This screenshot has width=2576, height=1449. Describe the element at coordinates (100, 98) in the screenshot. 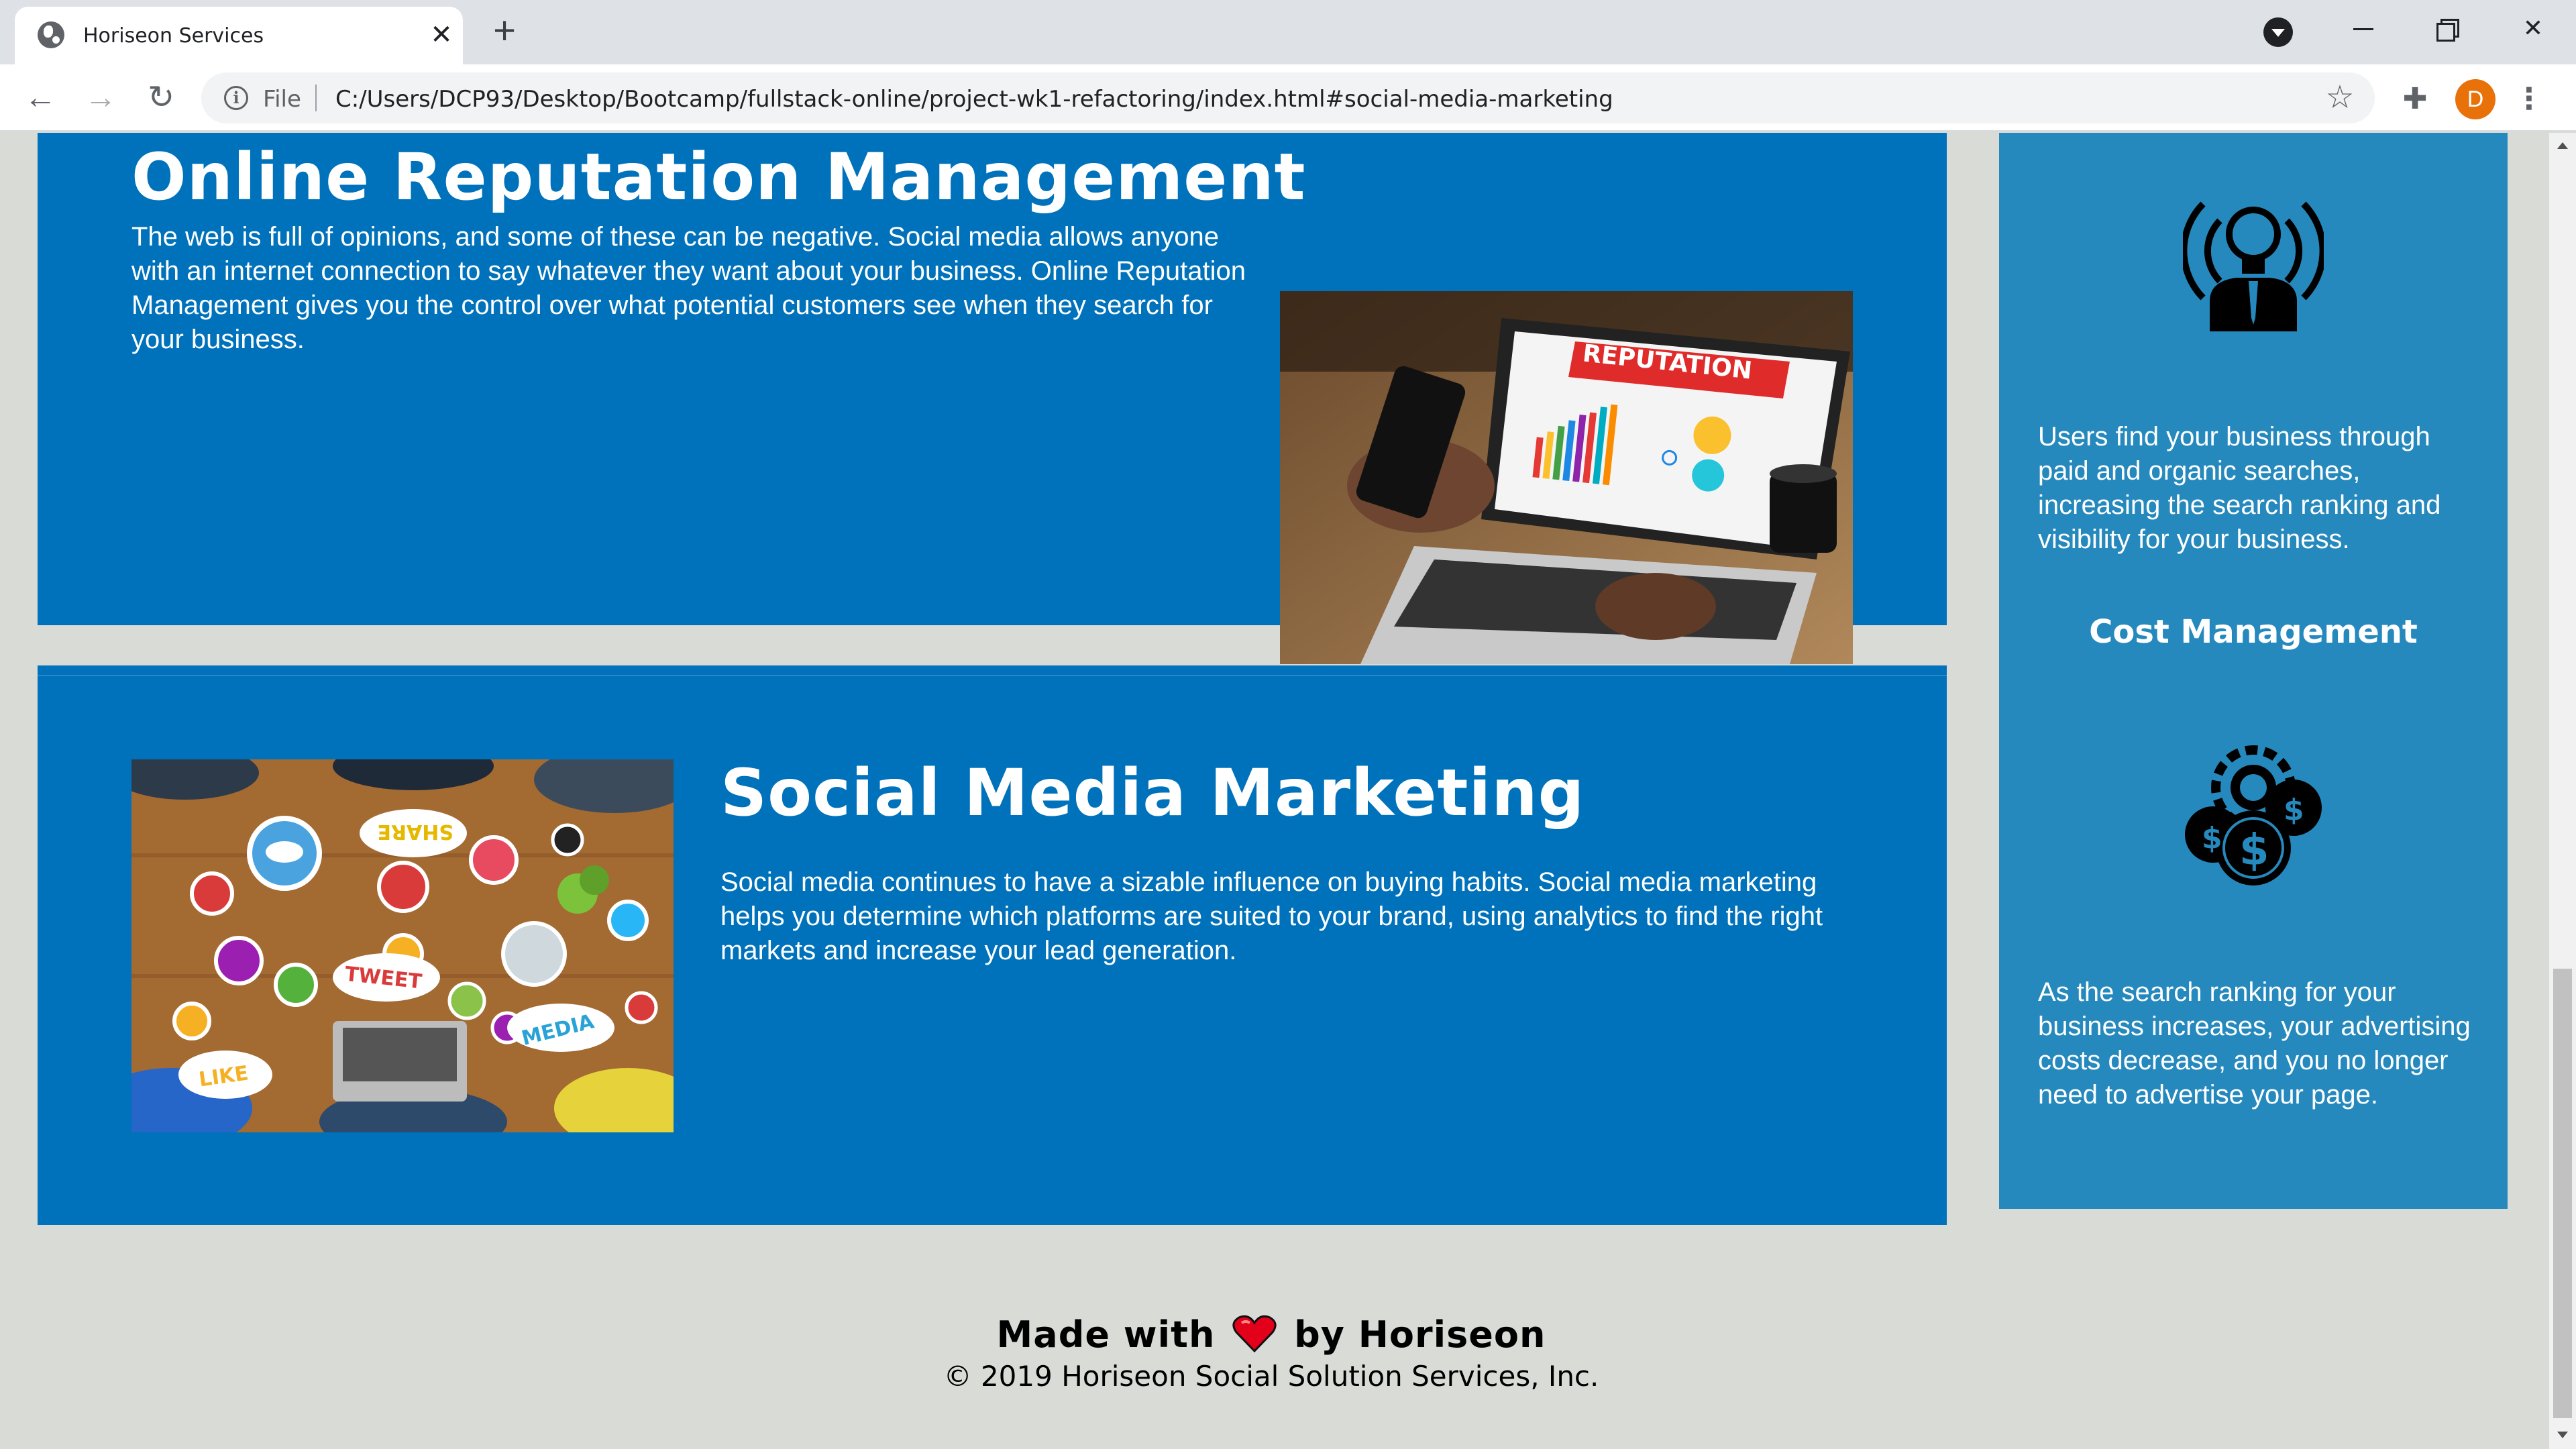

I see `forward-button: →` at that location.